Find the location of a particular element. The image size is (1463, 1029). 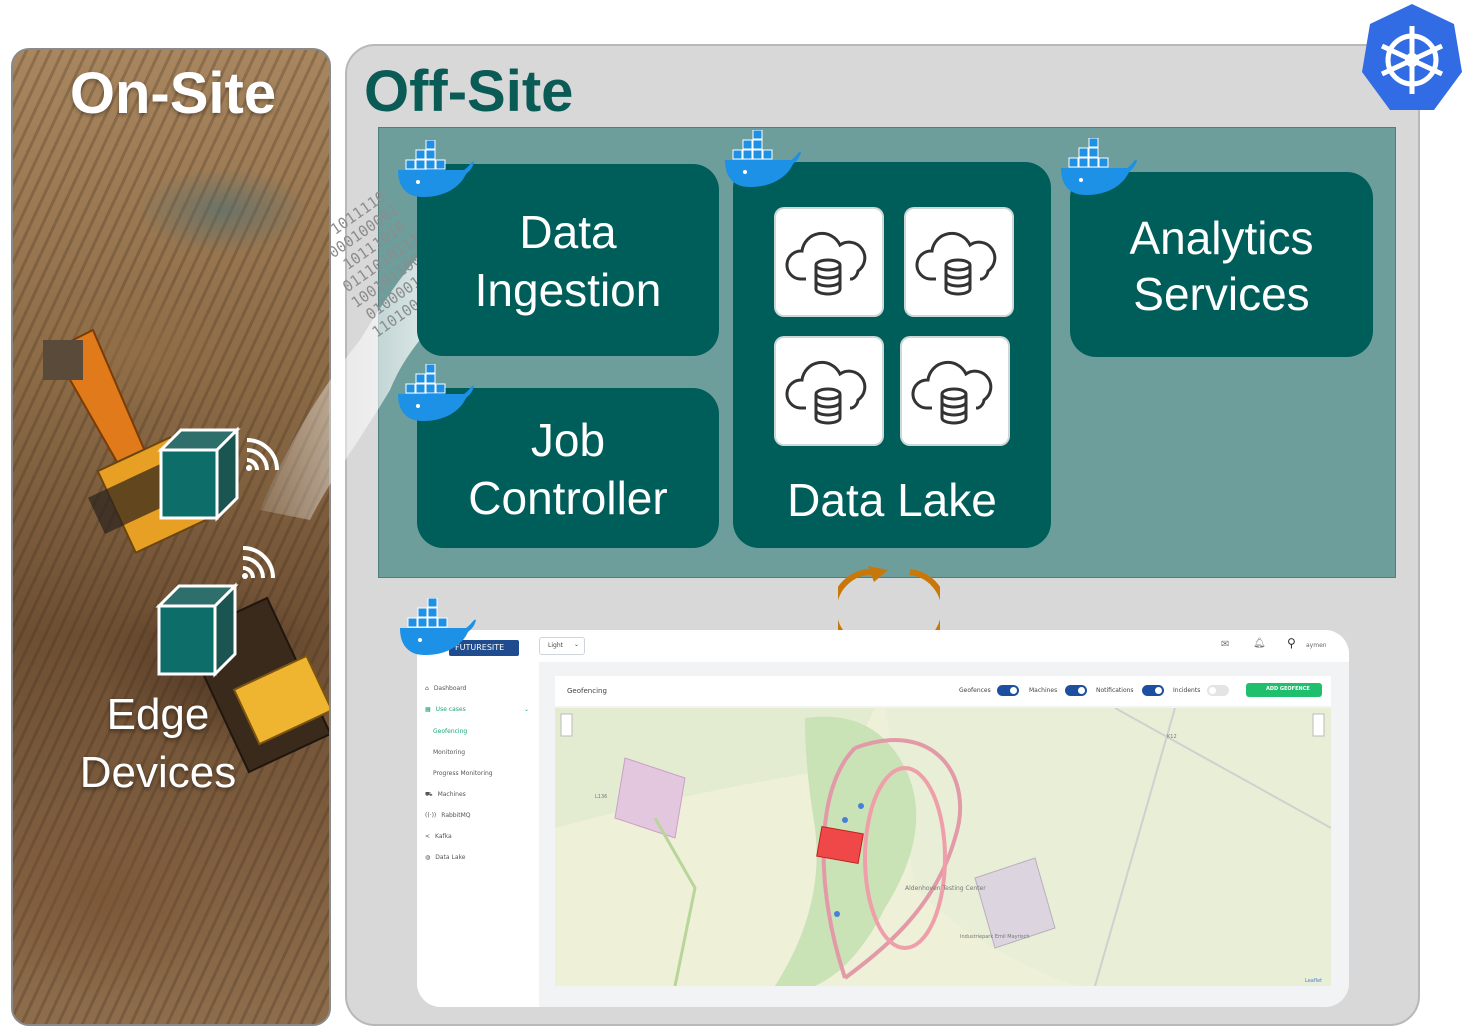

toggle-label: Incidents is located at coordinates (1187, 690).